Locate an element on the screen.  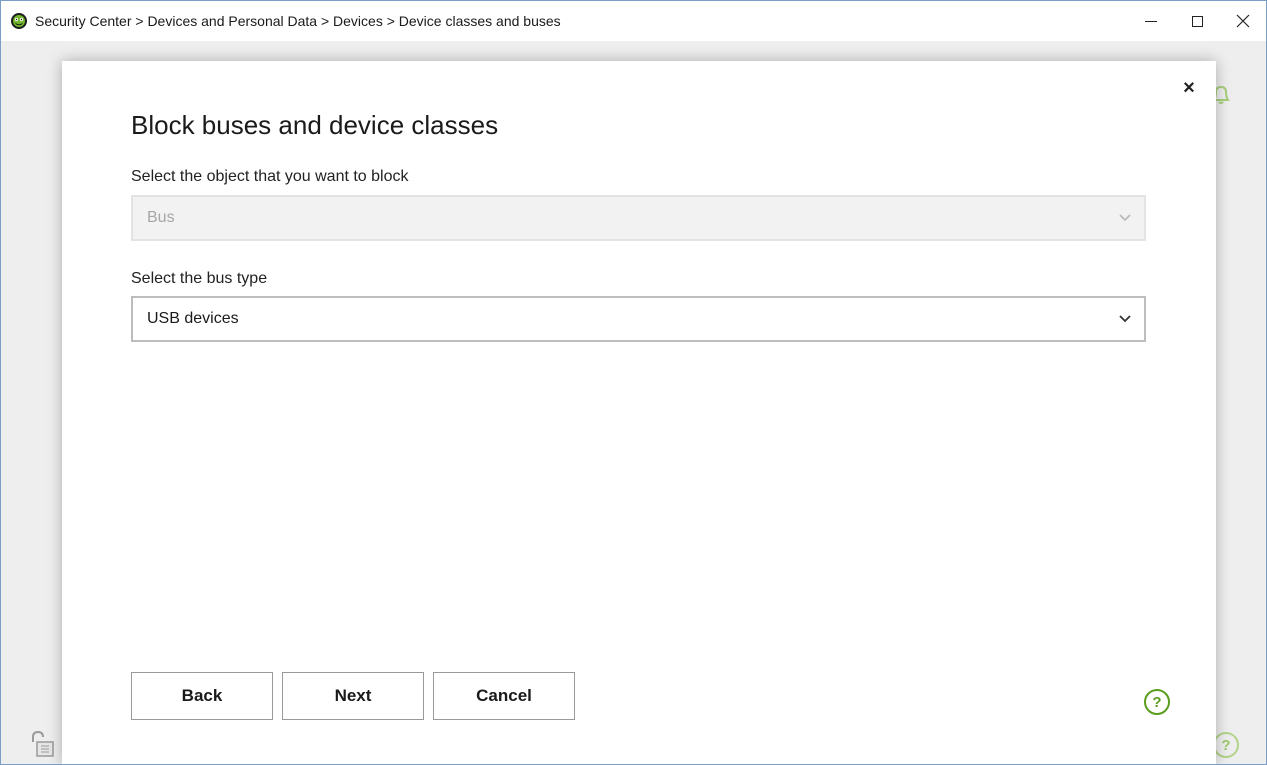
minimize-button is located at coordinates (1151, 21).